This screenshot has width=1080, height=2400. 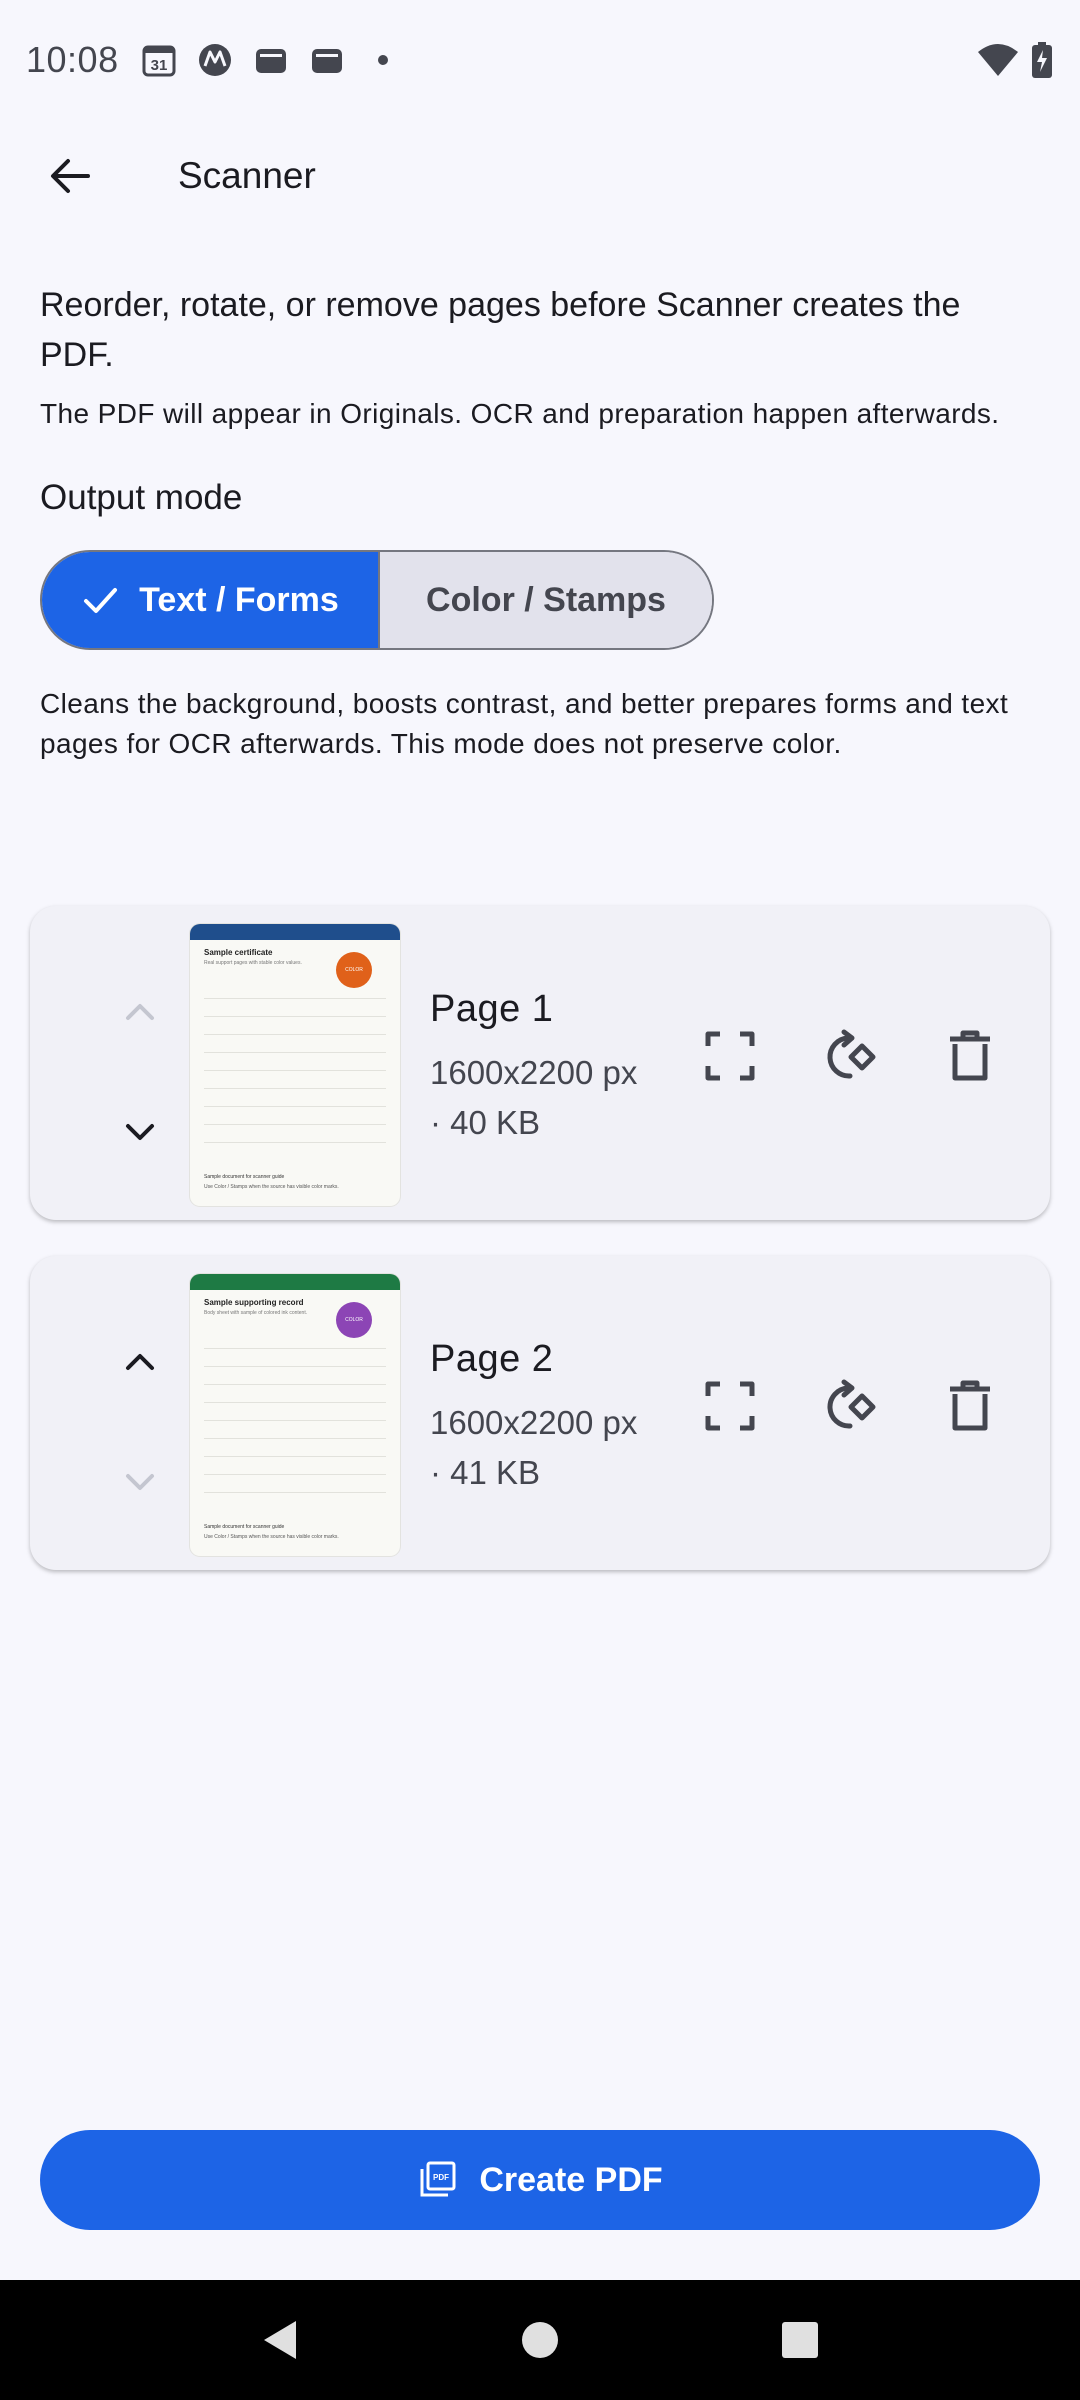 What do you see at coordinates (441, 2177) in the screenshot?
I see `svg-text: PDF` at bounding box center [441, 2177].